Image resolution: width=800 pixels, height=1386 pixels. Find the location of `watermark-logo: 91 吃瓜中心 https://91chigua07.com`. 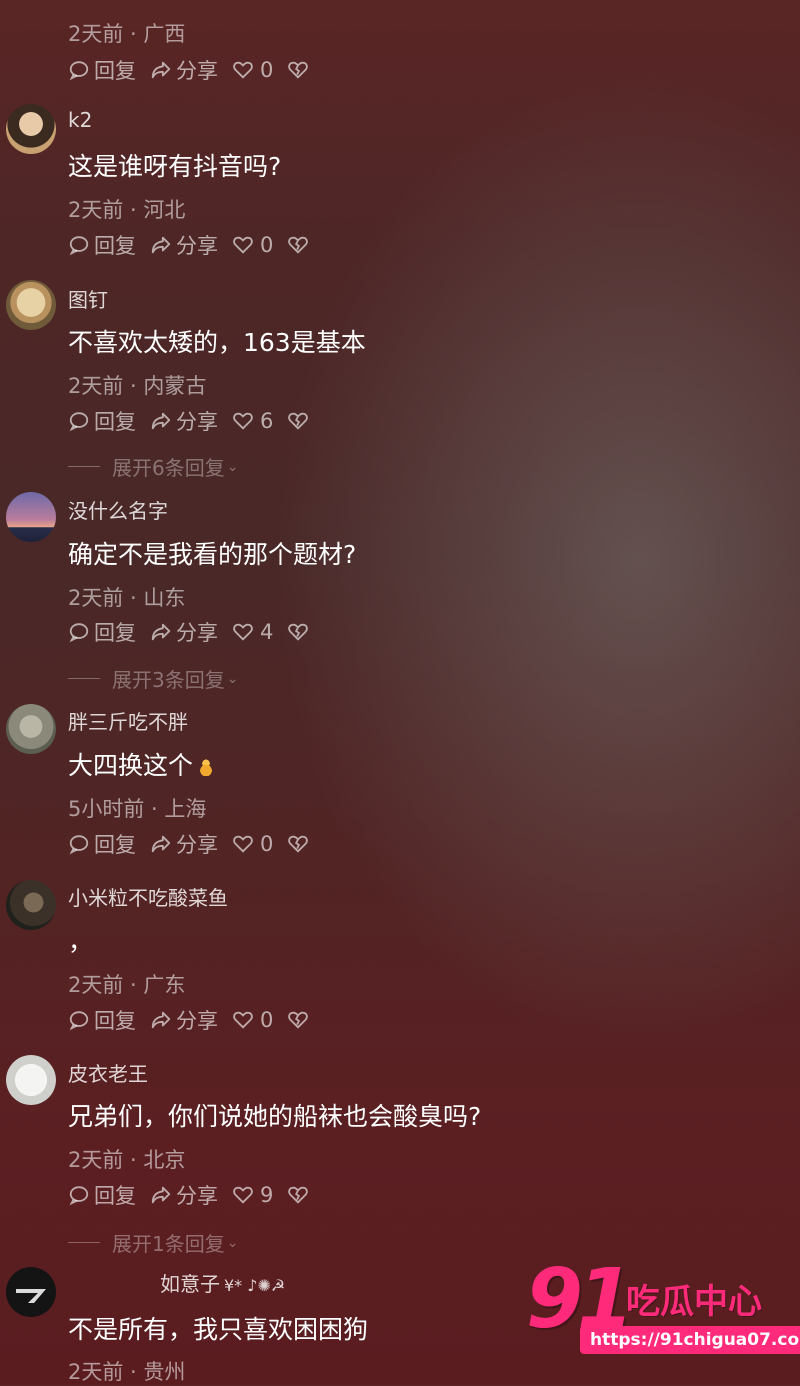

watermark-logo: 91 吃瓜中心 https://91chigua07.com is located at coordinates (661, 1307).